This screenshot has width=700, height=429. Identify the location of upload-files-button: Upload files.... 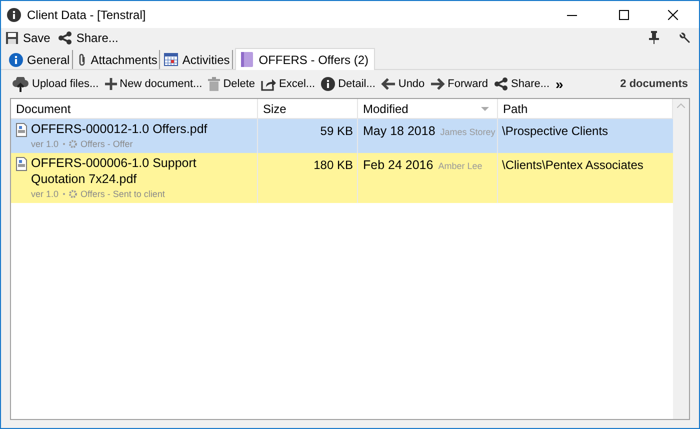
(55, 84).